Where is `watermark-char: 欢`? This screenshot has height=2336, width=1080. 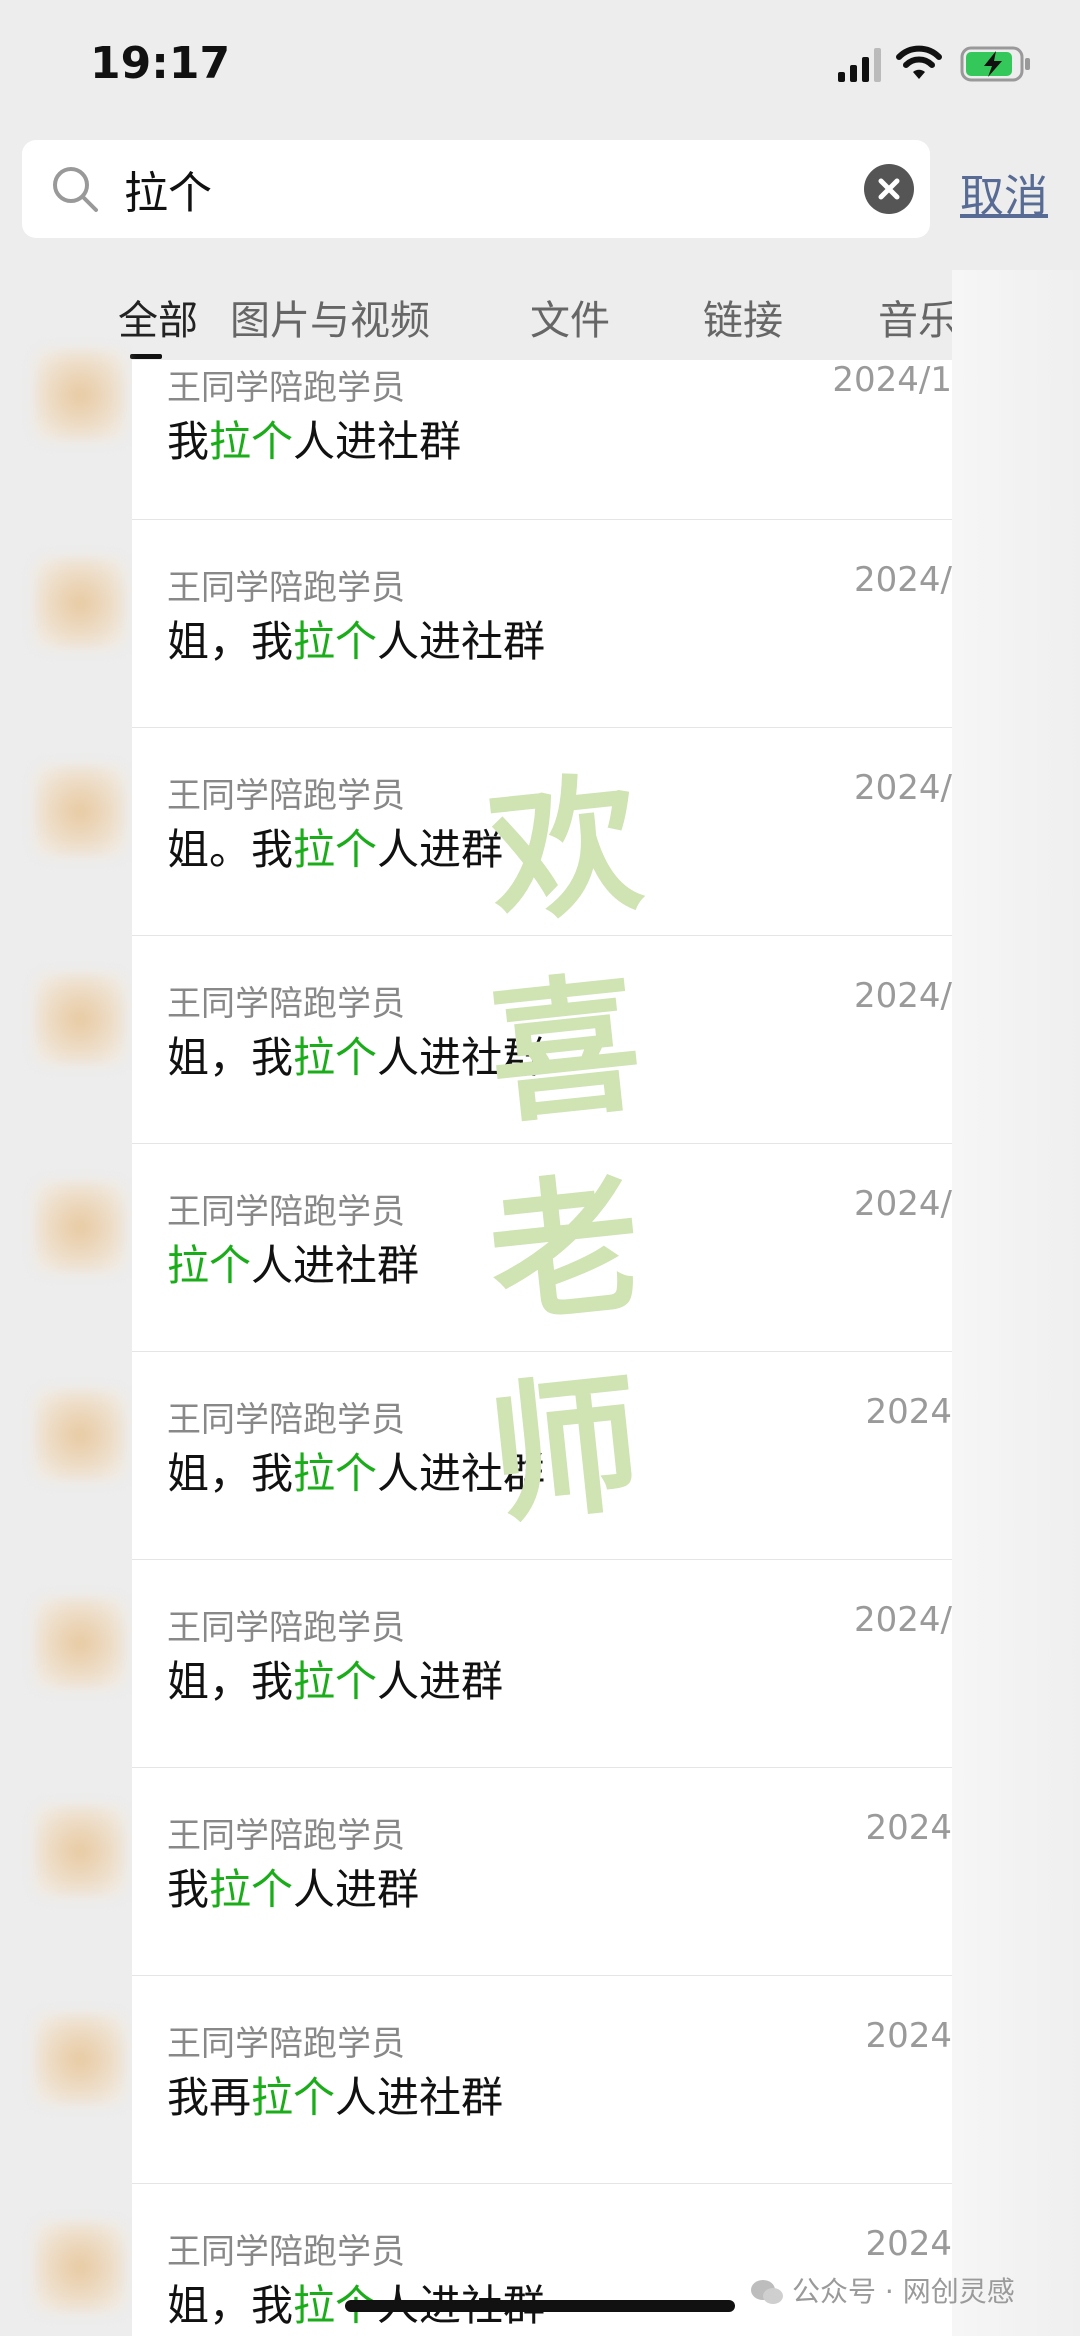 watermark-char: 欢 is located at coordinates (565, 850).